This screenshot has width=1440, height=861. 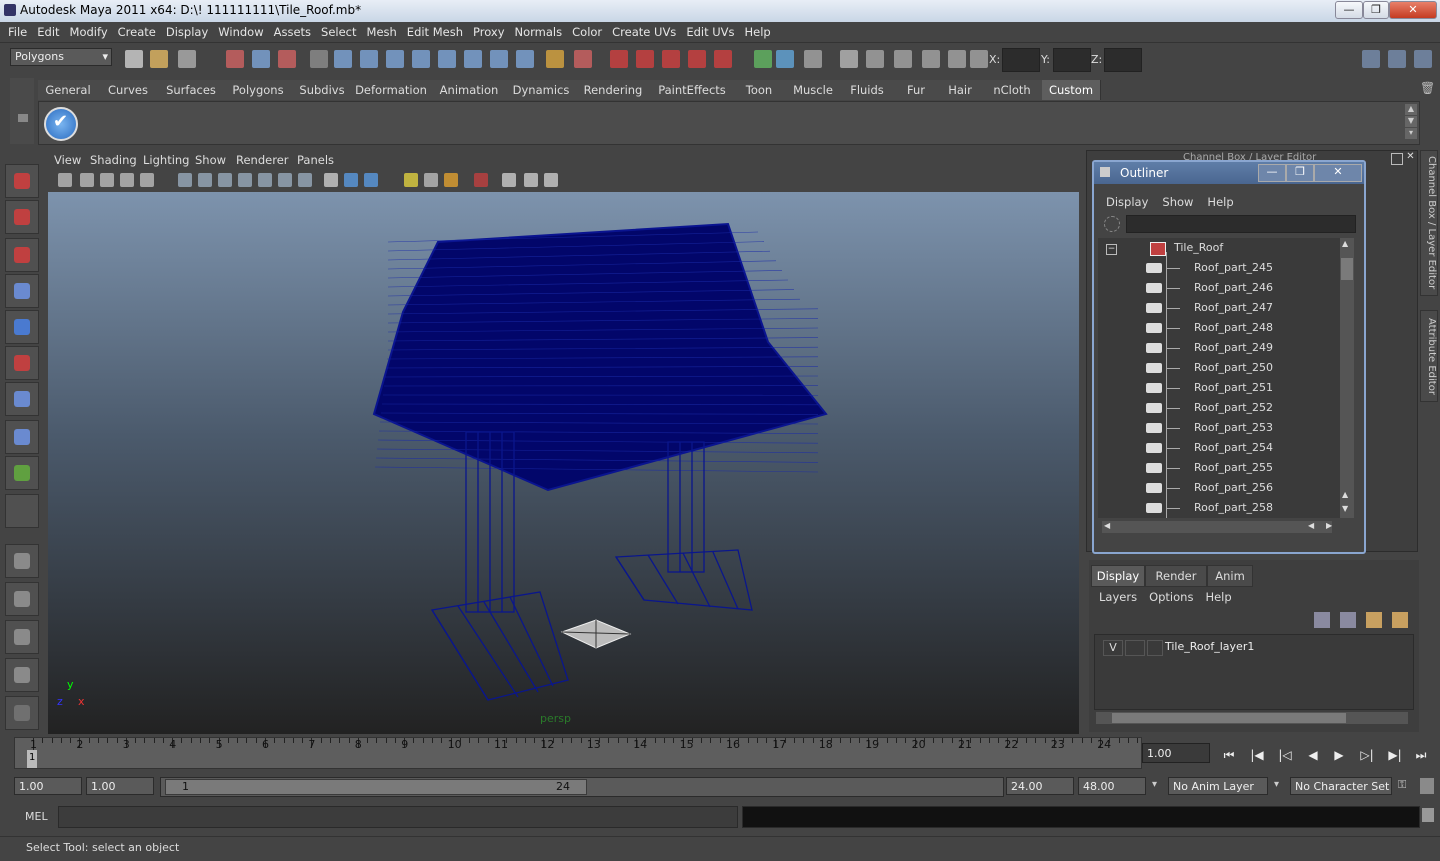 What do you see at coordinates (1233, 348) in the screenshot?
I see `outliner-item: Roof_part_249` at bounding box center [1233, 348].